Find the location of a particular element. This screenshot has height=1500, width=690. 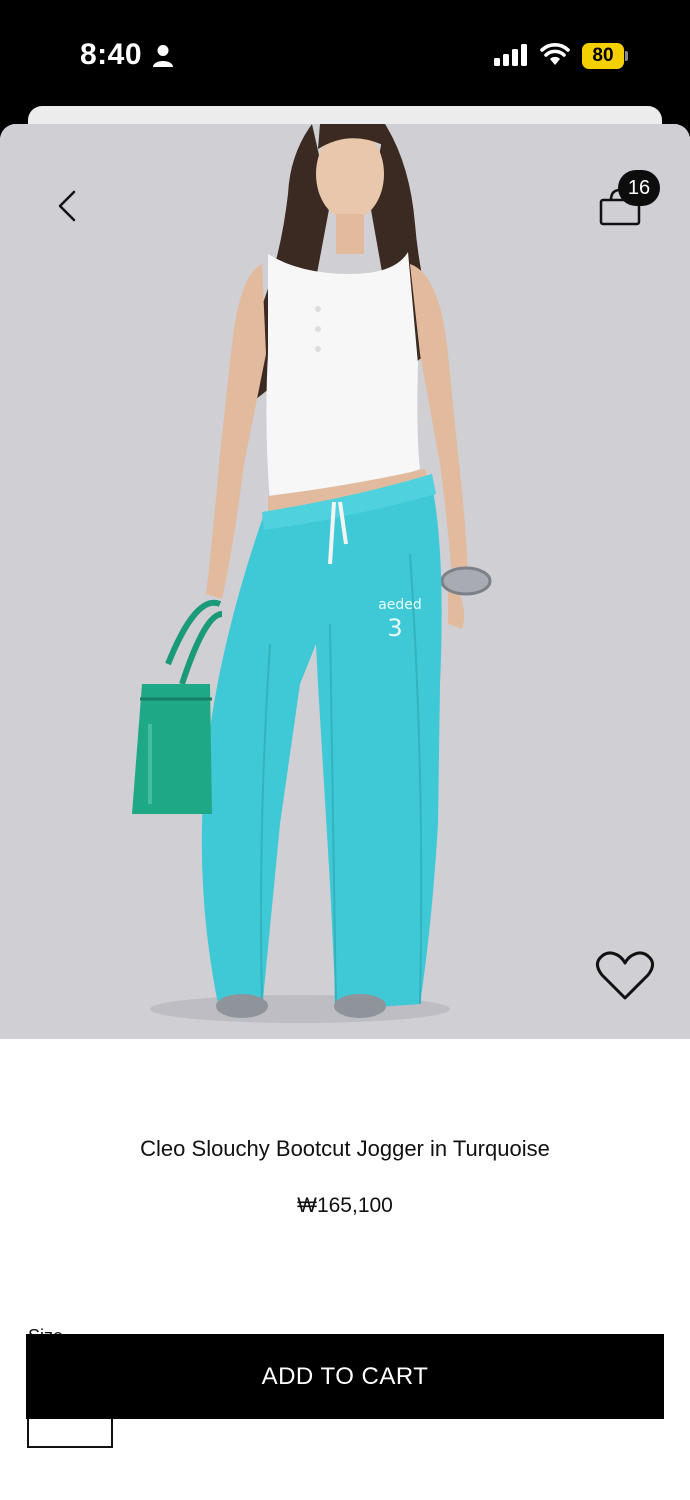

signal-icon is located at coordinates (510, 55).